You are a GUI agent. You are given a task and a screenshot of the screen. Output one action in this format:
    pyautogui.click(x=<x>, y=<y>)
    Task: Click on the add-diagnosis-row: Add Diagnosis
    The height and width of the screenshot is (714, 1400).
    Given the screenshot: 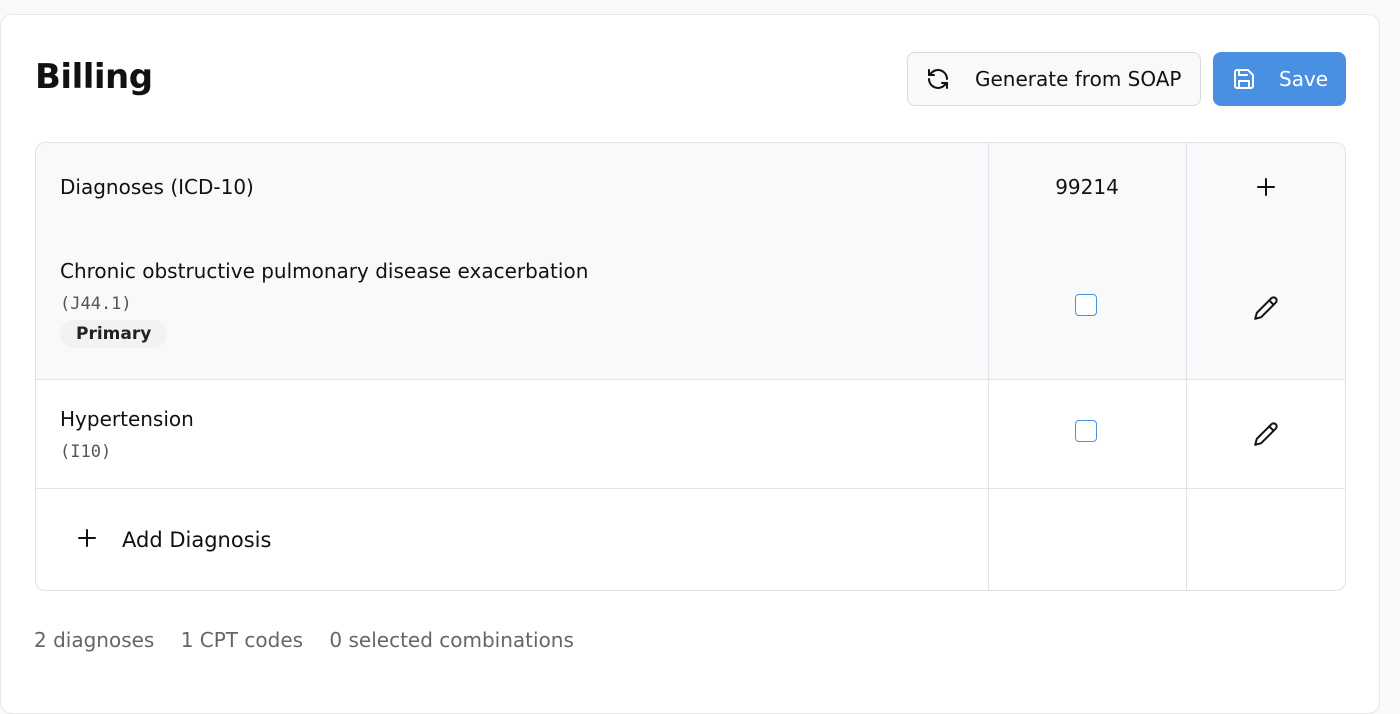 What is the action you would take?
    pyautogui.click(x=690, y=539)
    